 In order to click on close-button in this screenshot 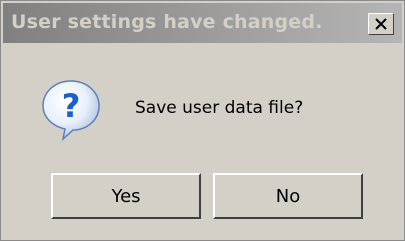, I will do `click(381, 24)`.